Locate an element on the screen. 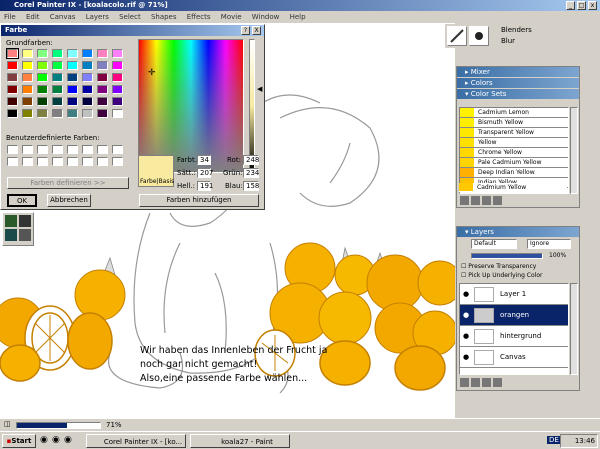 Image resolution: width=600 pixels, height=449 pixels. layers-panel-header: ▾ Layers is located at coordinates (518, 232).